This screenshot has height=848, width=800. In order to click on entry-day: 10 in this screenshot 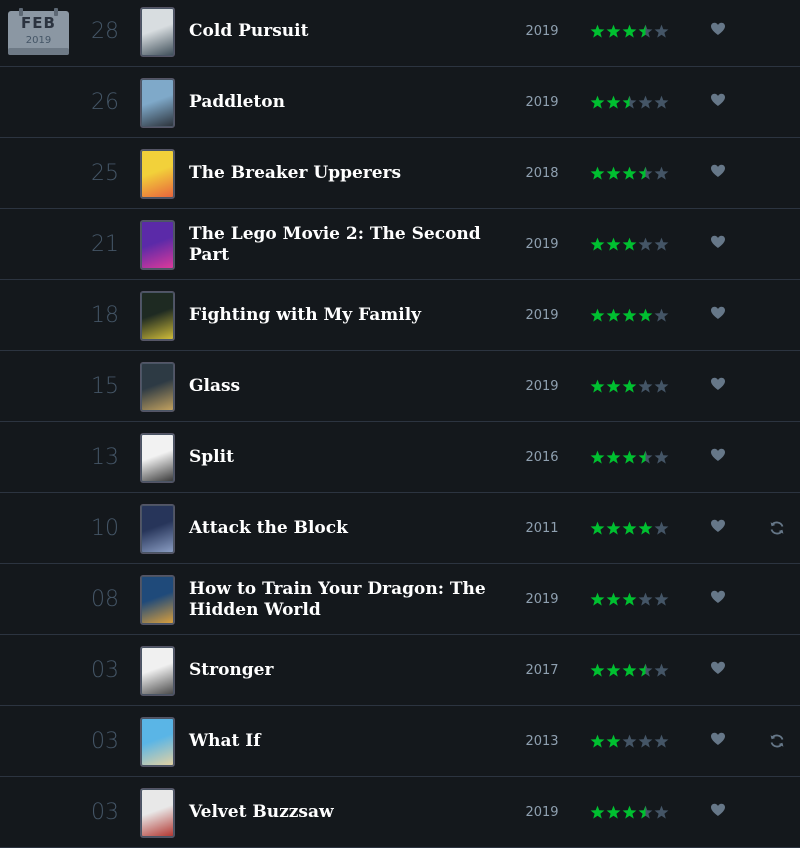, I will do `click(105, 528)`.